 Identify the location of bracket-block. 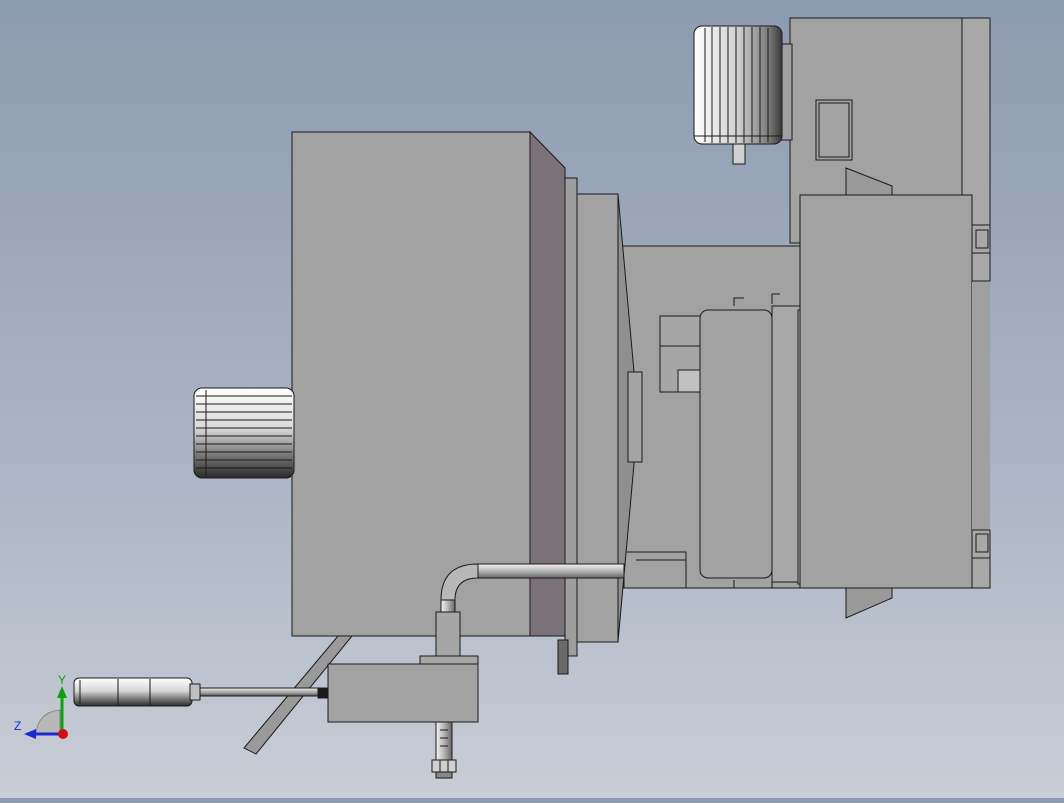
(398, 689).